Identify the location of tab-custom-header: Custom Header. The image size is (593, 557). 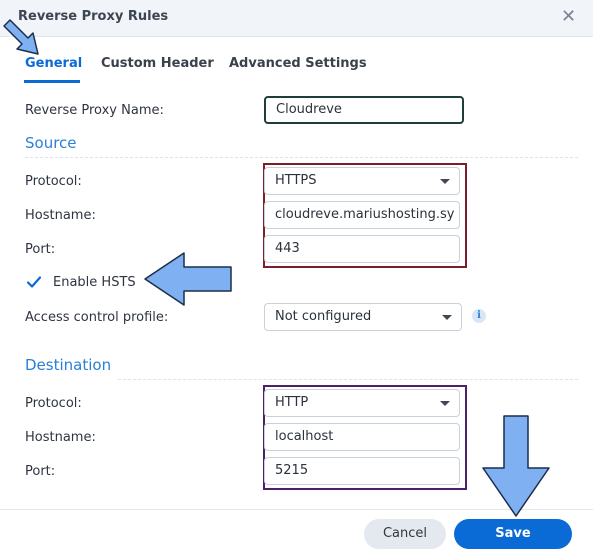
(157, 63).